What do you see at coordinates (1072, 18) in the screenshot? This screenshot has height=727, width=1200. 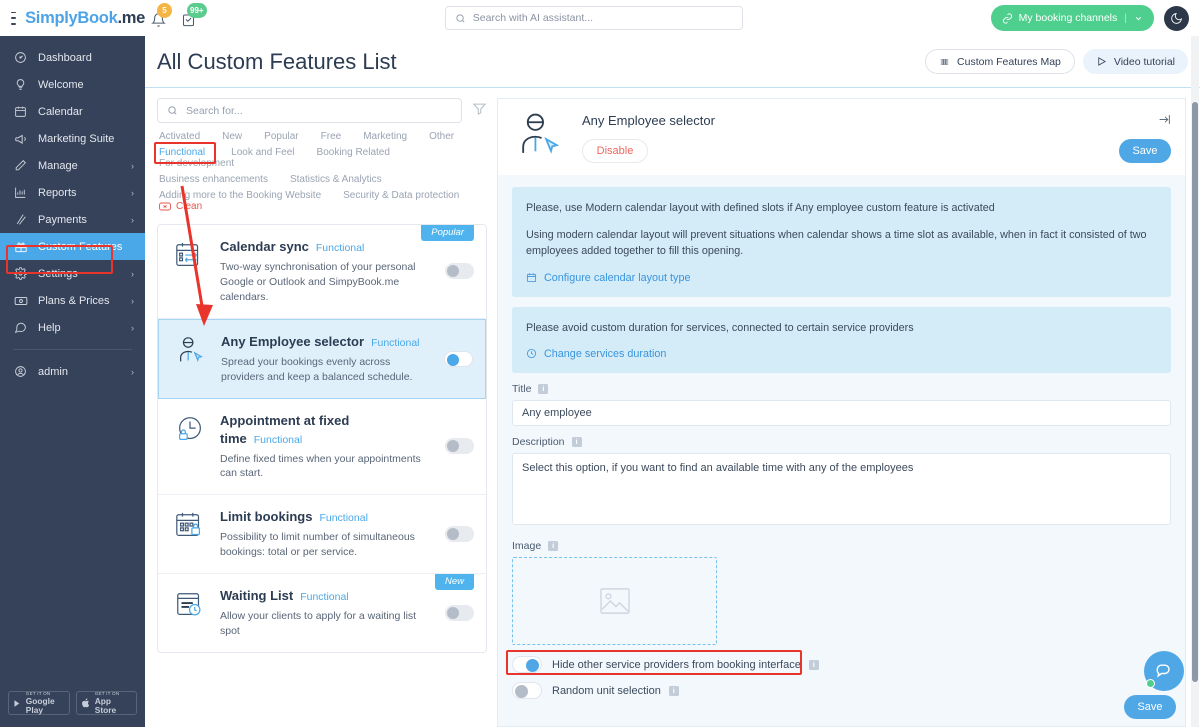 I see `my-booking-channels-button: My booking channels |` at bounding box center [1072, 18].